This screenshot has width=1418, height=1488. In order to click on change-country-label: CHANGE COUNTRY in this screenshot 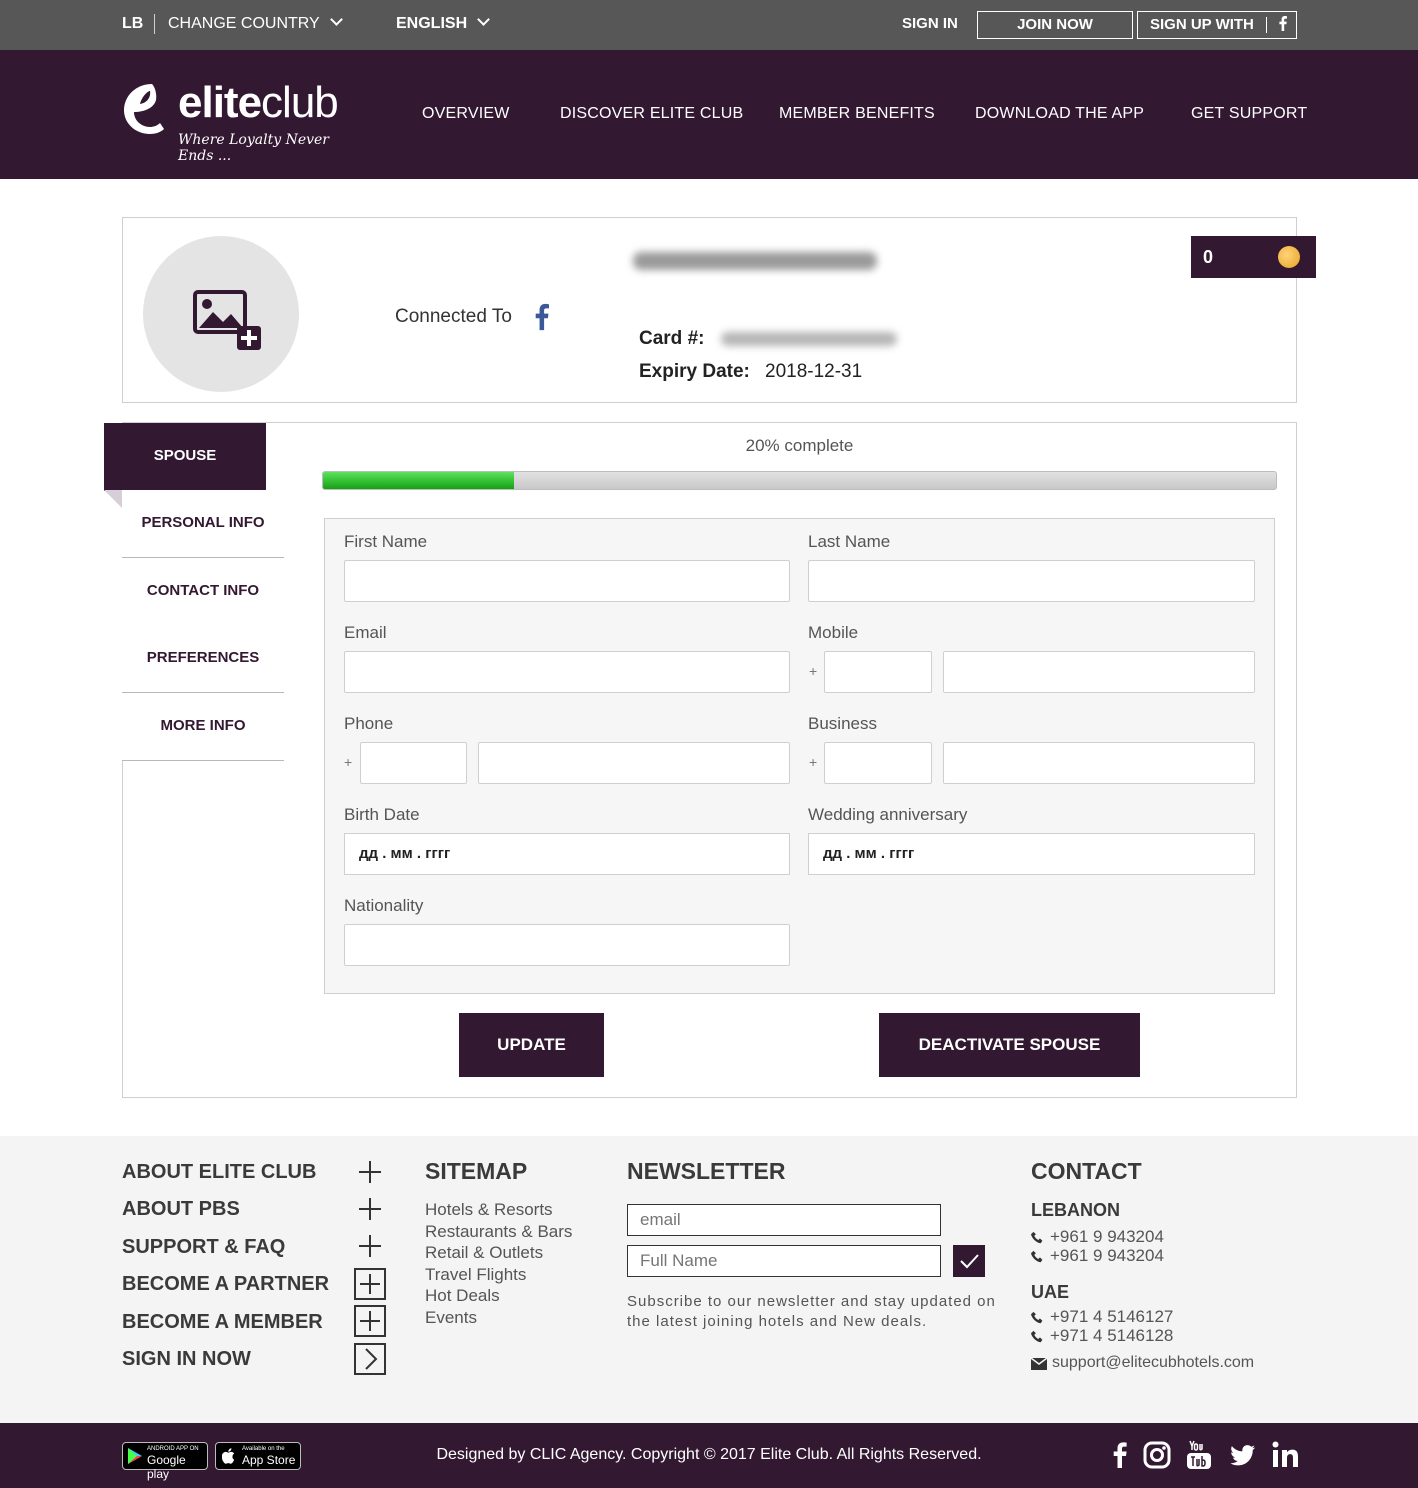, I will do `click(244, 23)`.